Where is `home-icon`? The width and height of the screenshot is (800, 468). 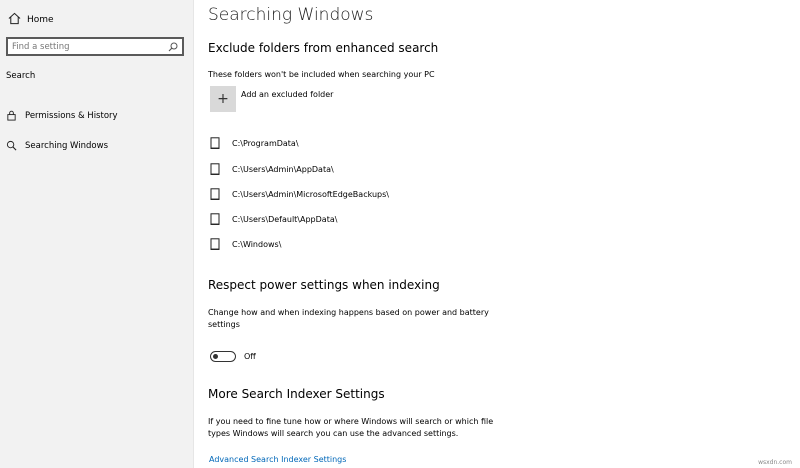 home-icon is located at coordinates (14, 19).